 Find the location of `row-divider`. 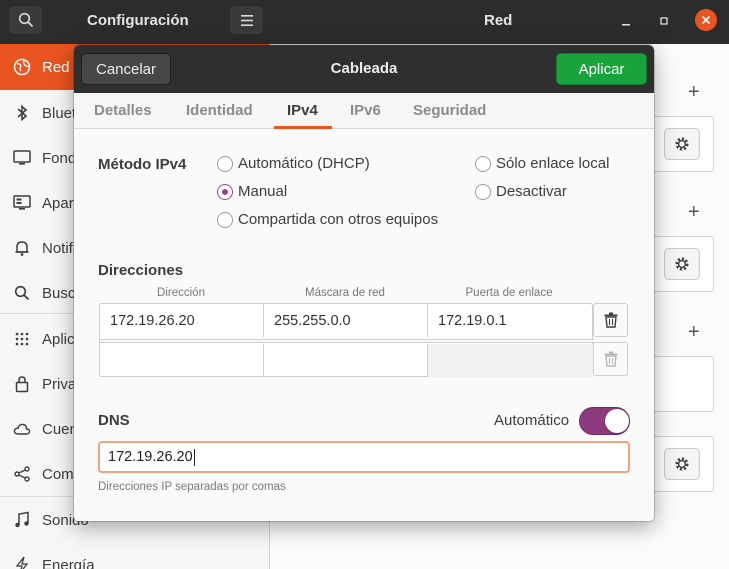

row-divider is located at coordinates (347, 341).